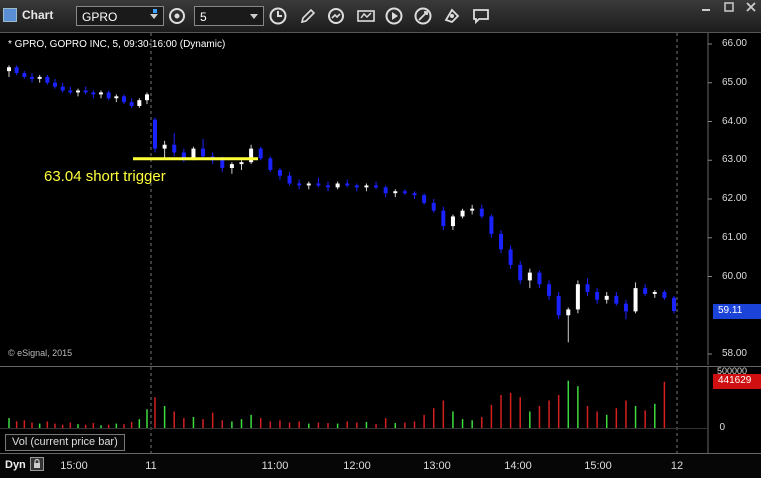 The image size is (761, 478). What do you see at coordinates (751, 6) in the screenshot?
I see `close-icon` at bounding box center [751, 6].